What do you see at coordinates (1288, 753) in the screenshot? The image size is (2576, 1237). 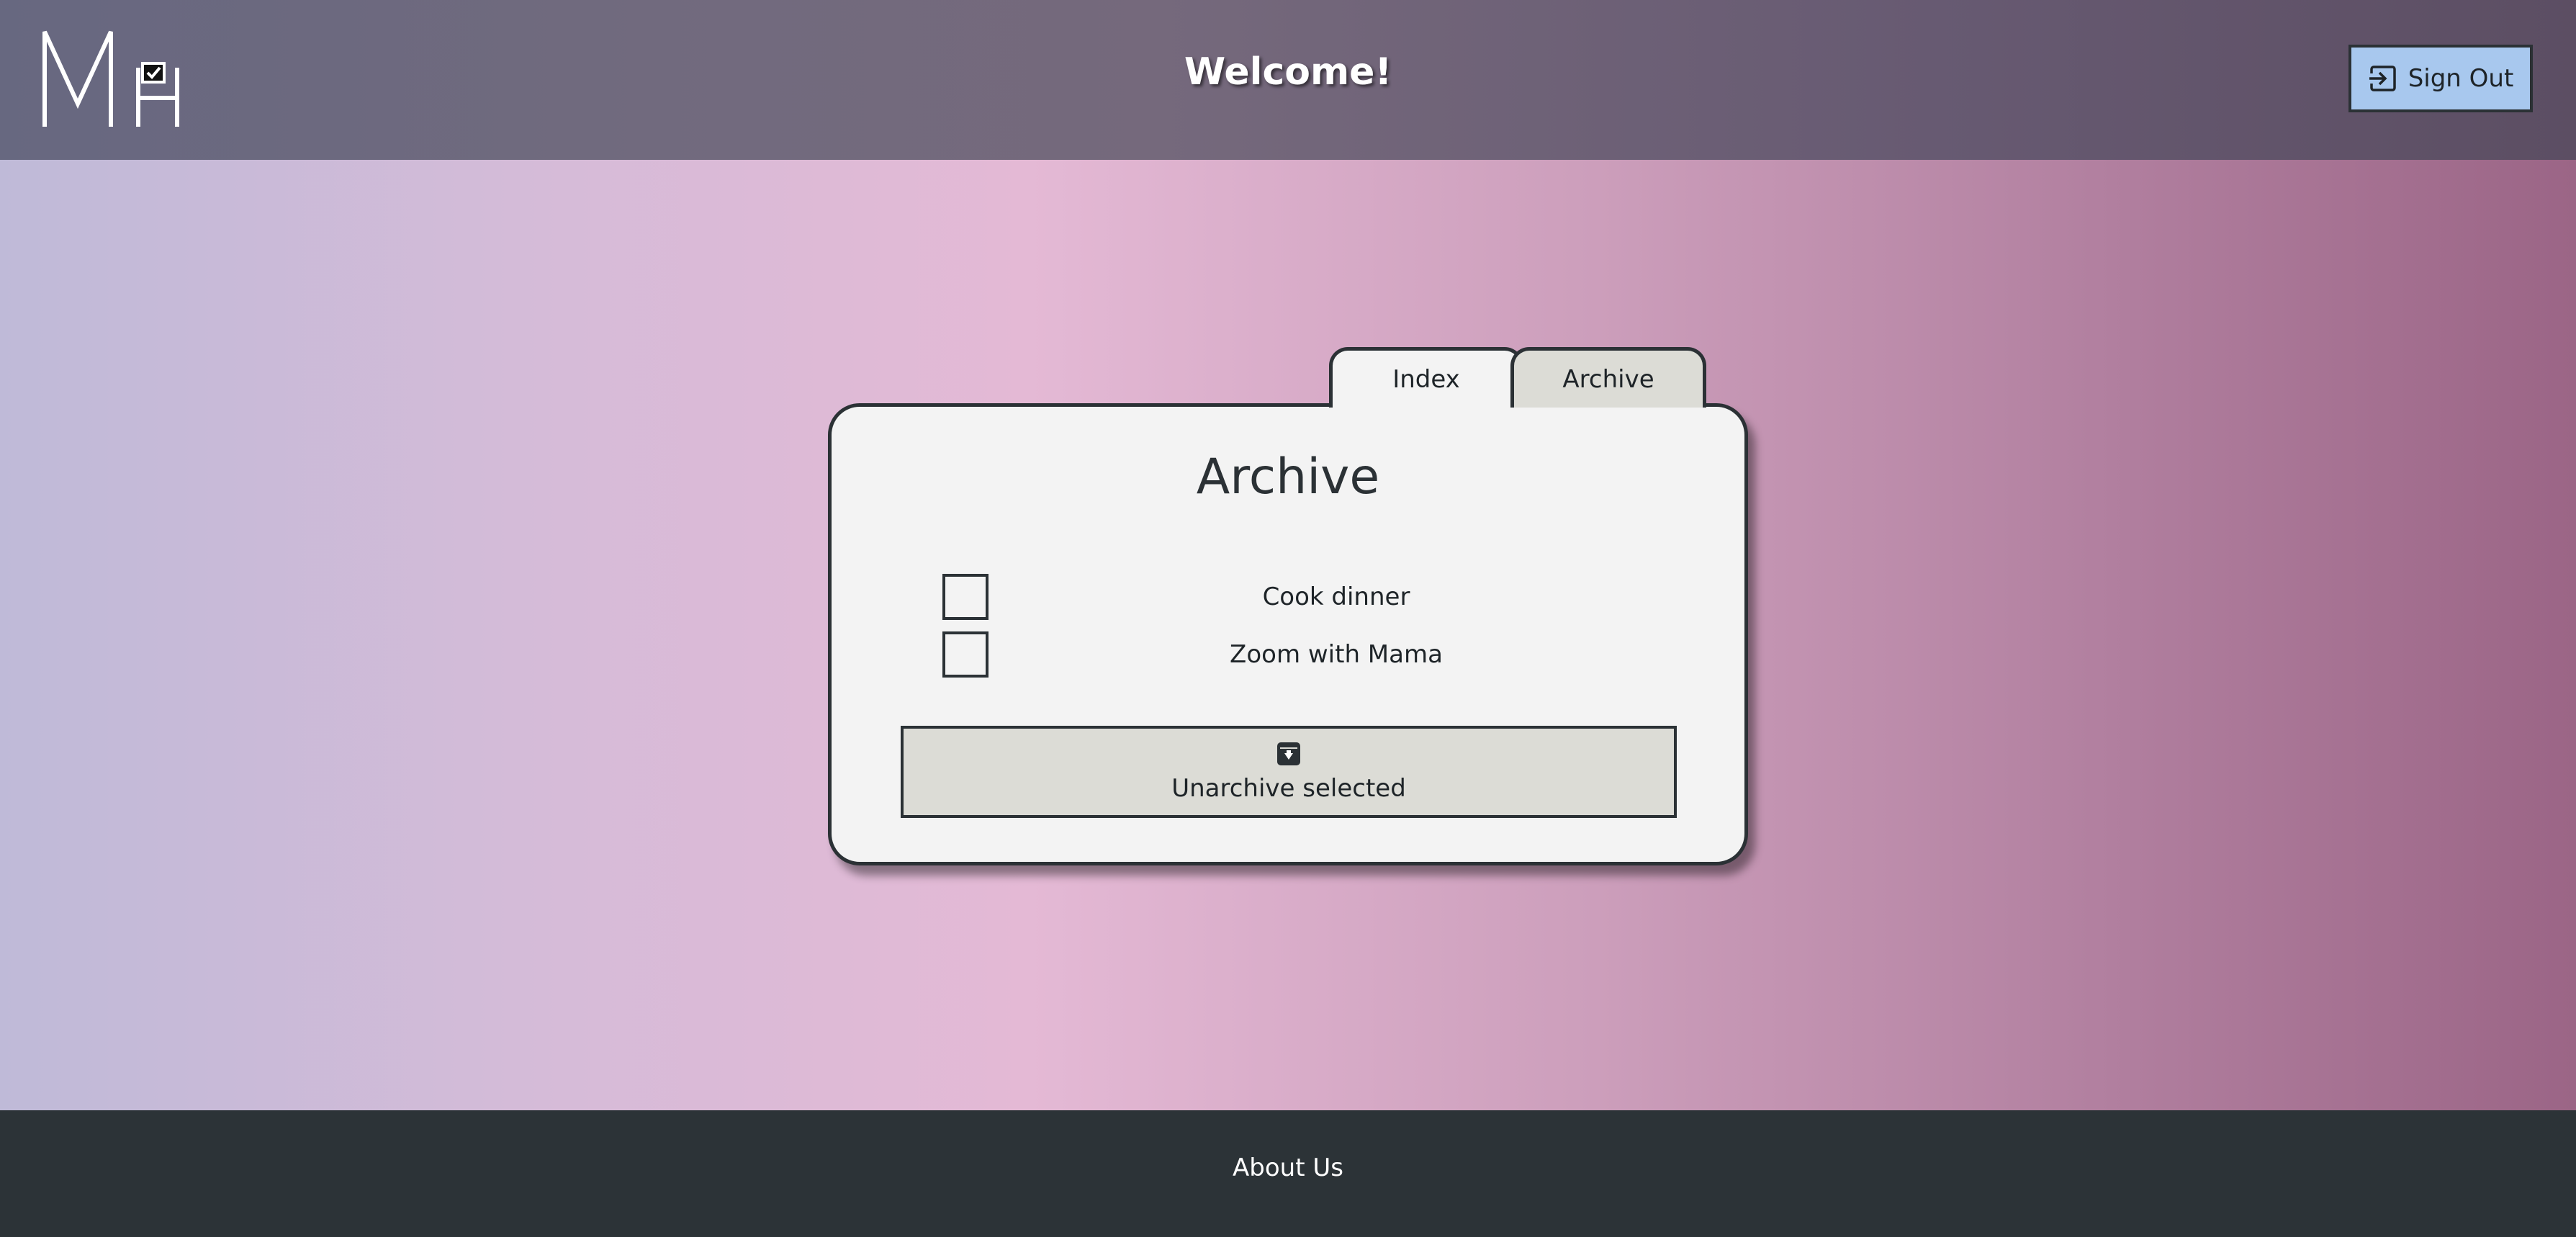 I see `unarchive-icon` at bounding box center [1288, 753].